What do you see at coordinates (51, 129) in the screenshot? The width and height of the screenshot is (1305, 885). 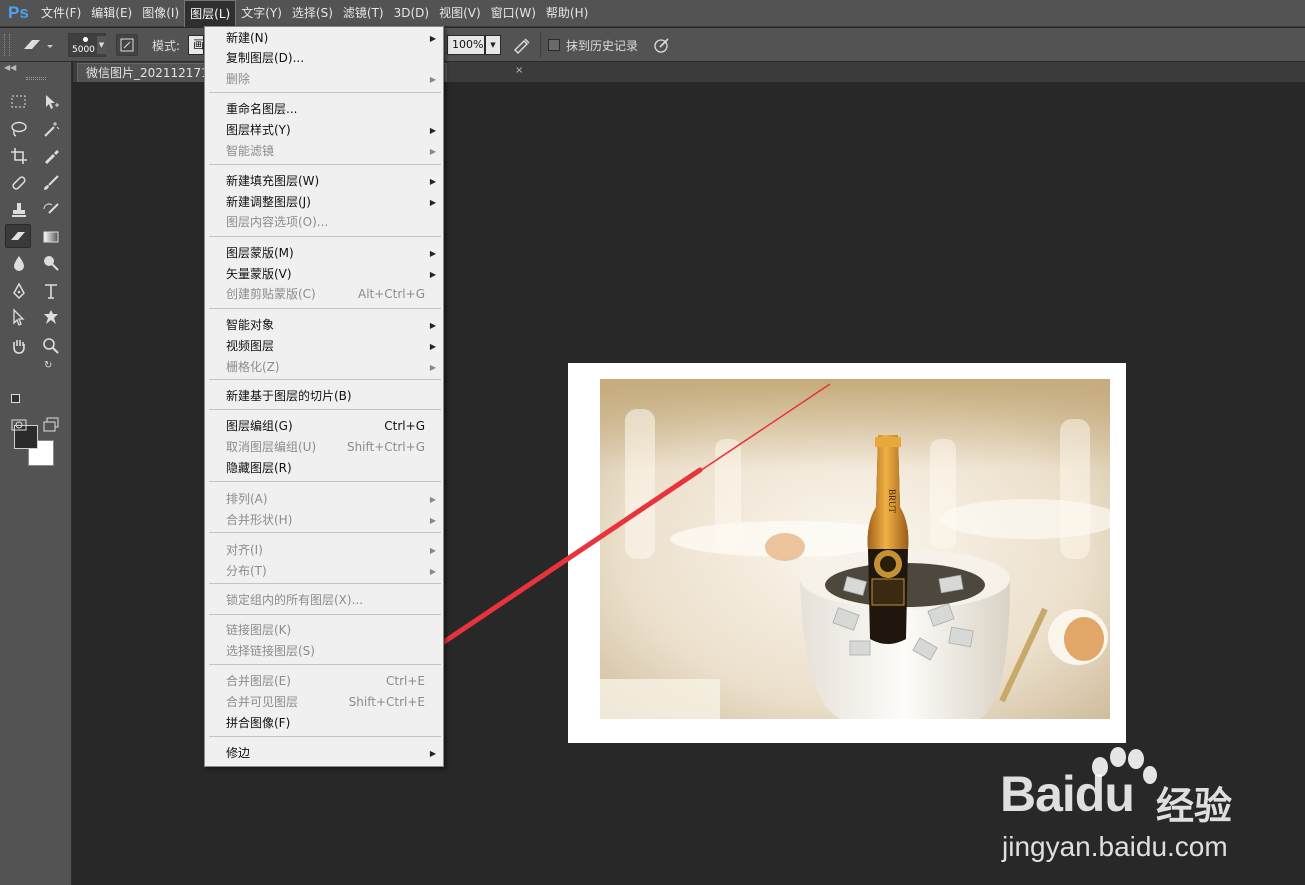 I see `magic-wand-tool` at bounding box center [51, 129].